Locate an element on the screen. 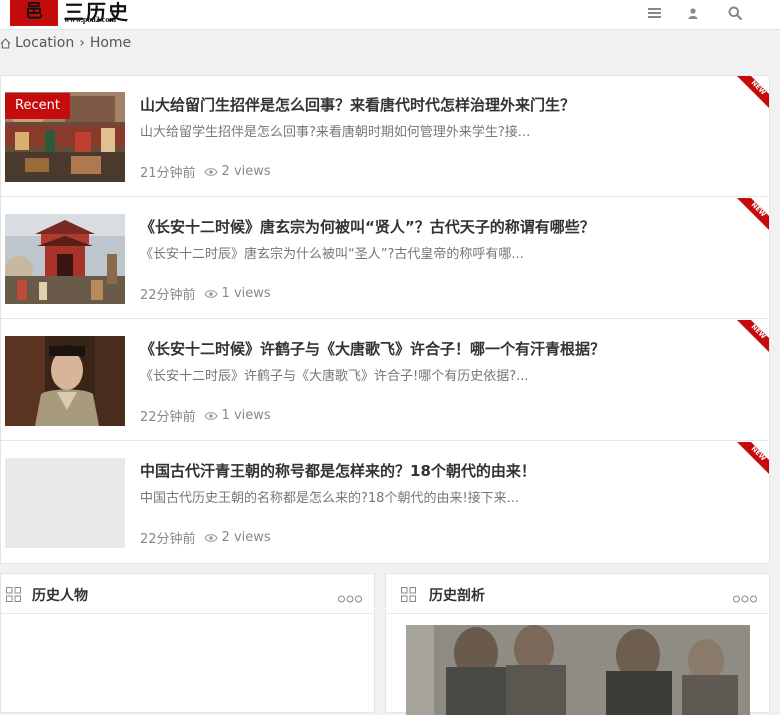  post-title: 山大给留门生招伴是怎么回事？来看唐代时代怎样治理外来门生？ is located at coordinates (357, 104).